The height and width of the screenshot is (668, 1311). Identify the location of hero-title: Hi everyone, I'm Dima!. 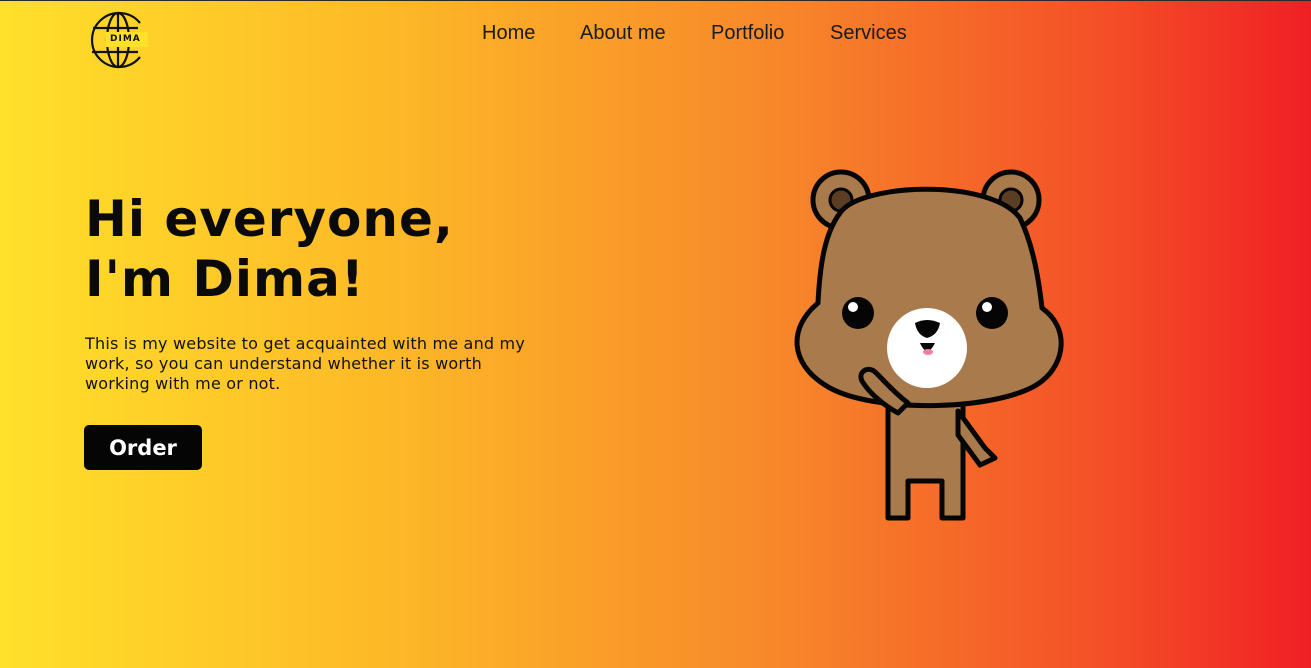
(269, 249).